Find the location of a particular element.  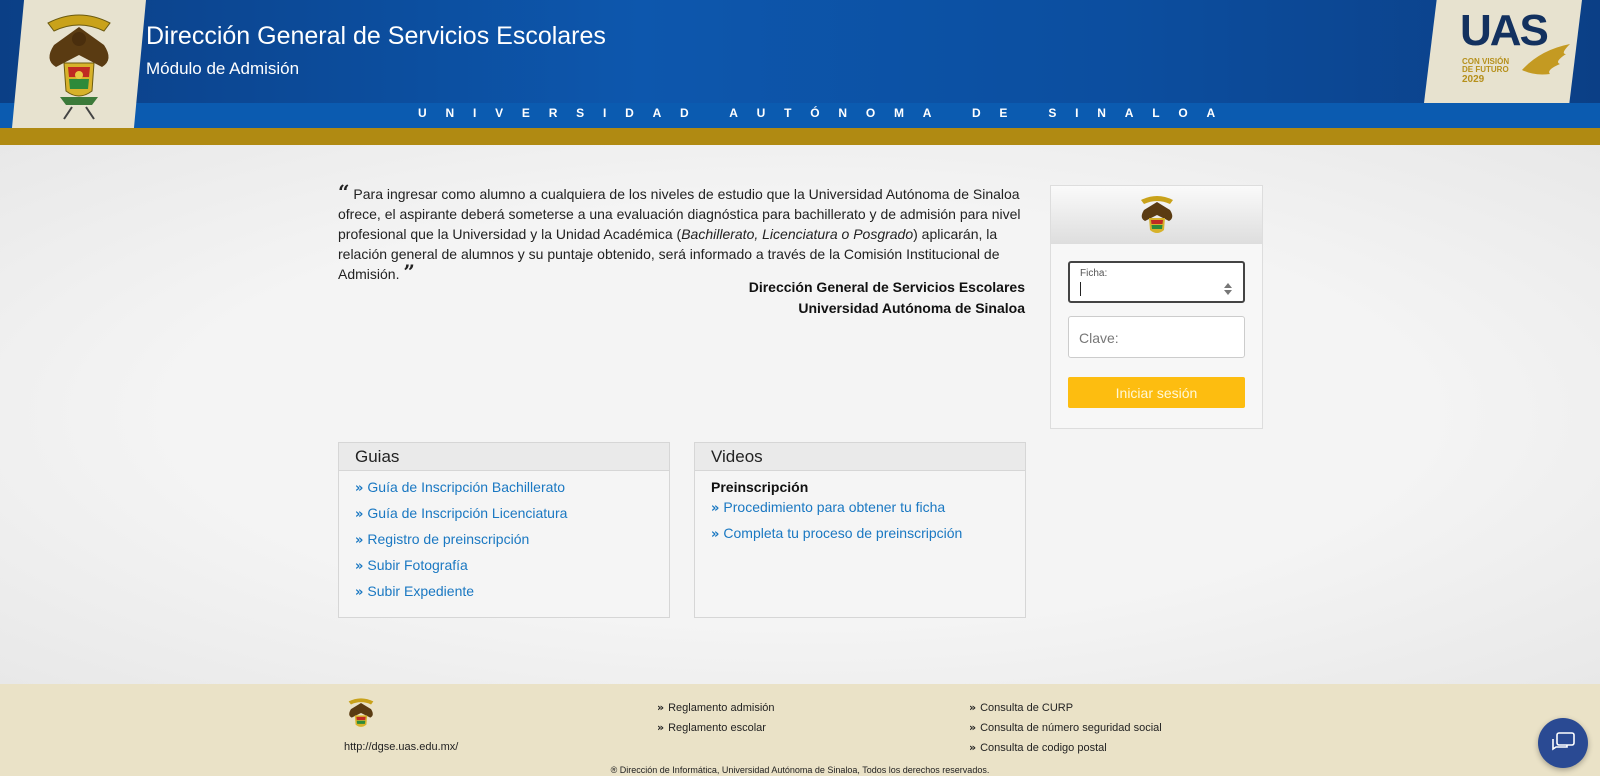

link-consulta-codigo-postal: » Consulta de codigo postal is located at coordinates (1038, 747).